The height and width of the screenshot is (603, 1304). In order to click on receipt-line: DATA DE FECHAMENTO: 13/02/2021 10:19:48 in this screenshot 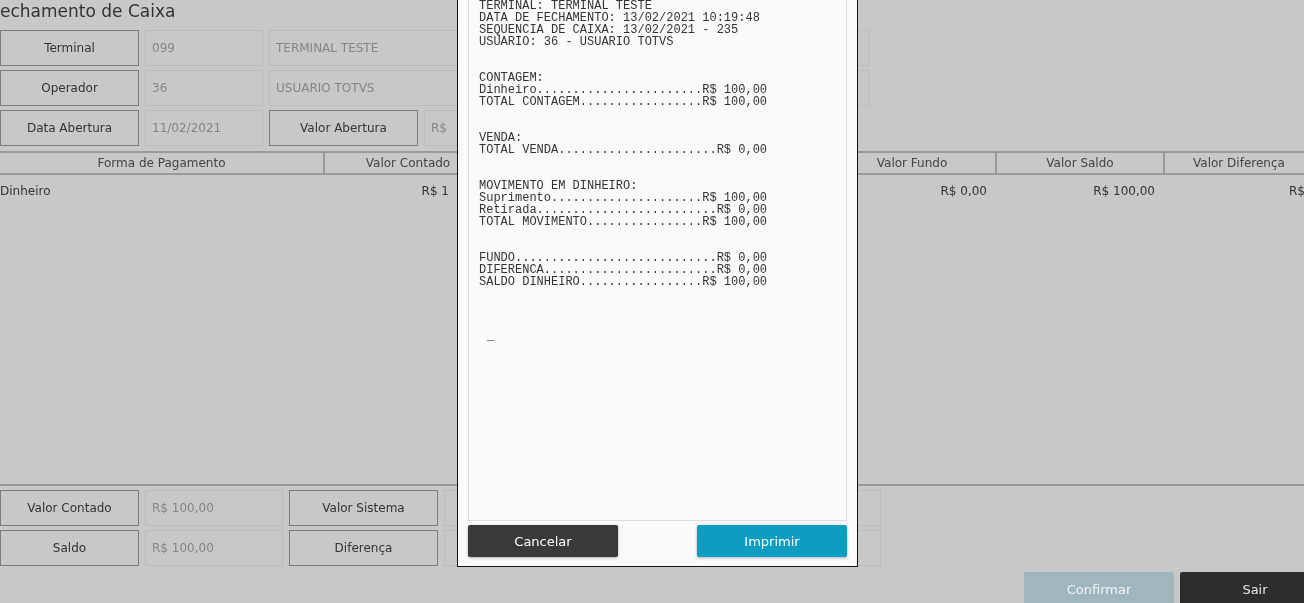, I will do `click(620, 18)`.